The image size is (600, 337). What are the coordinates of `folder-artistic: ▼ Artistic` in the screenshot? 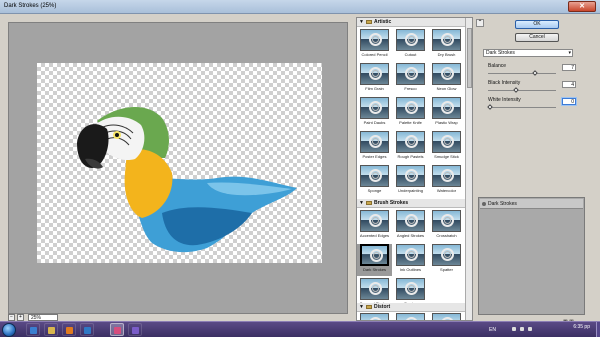 It's located at (411, 22).